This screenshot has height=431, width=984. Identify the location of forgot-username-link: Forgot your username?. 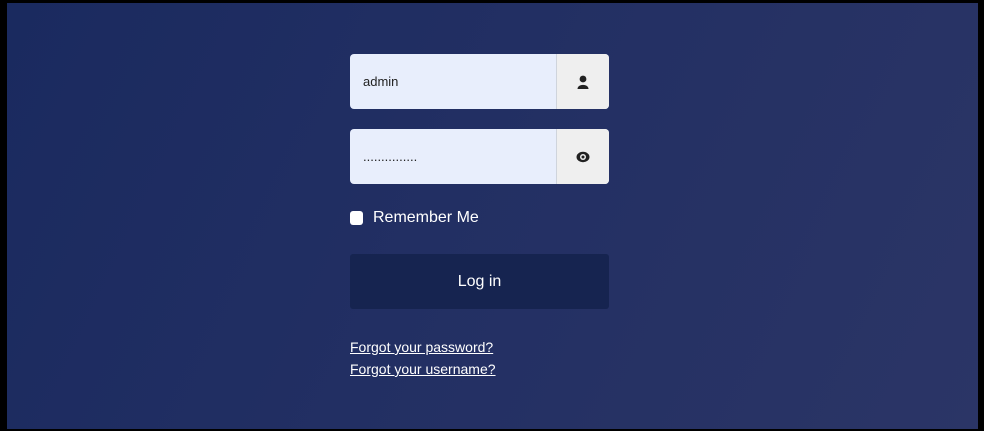
(423, 369).